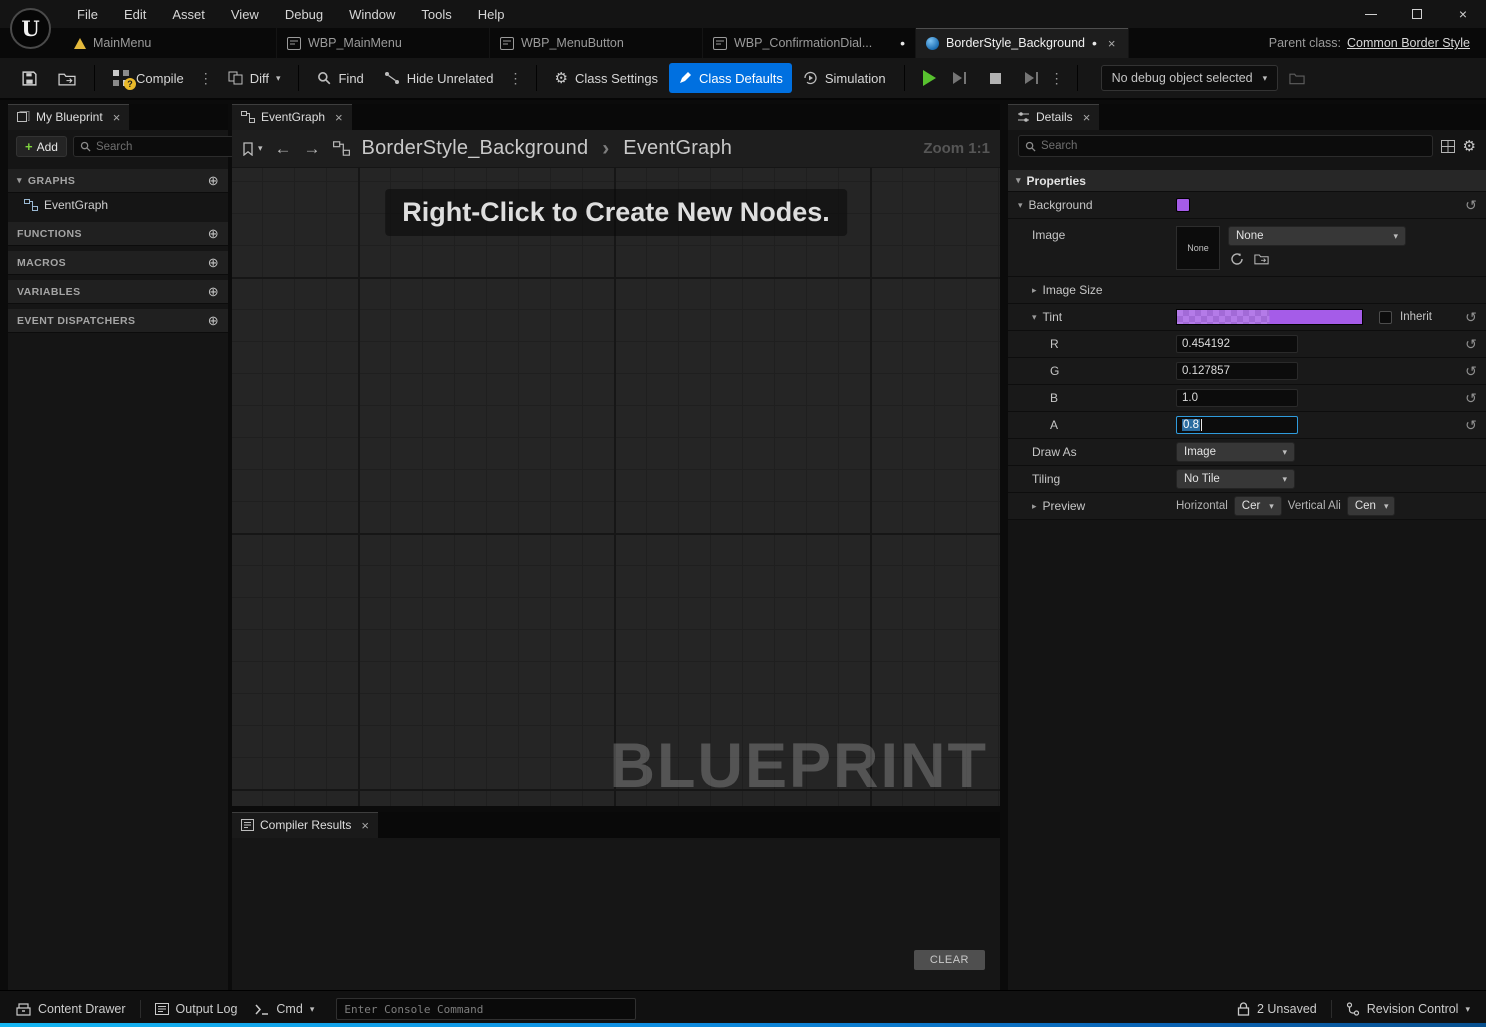 The height and width of the screenshot is (1027, 1486). What do you see at coordinates (596, 43) in the screenshot?
I see `asset-tab-wbp-menubutton: WBP_MenuButton` at bounding box center [596, 43].